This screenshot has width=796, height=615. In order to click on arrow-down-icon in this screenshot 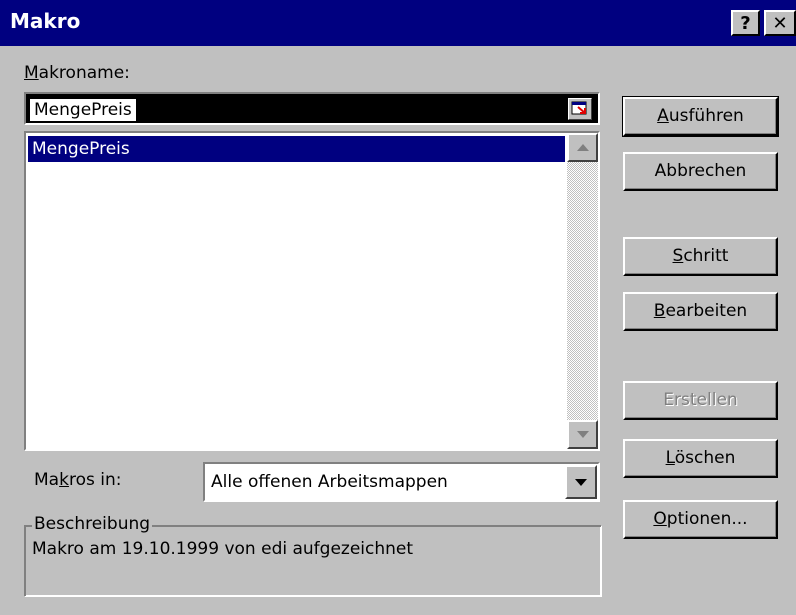, I will do `click(583, 434)`.